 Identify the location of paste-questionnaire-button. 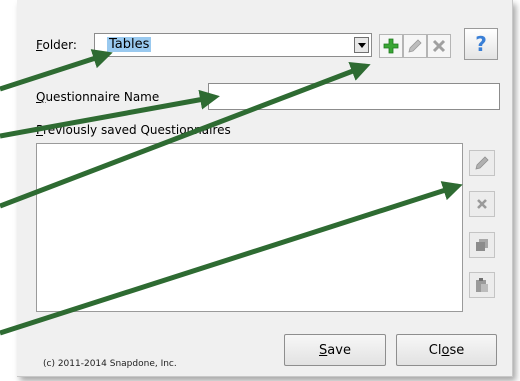
(482, 285).